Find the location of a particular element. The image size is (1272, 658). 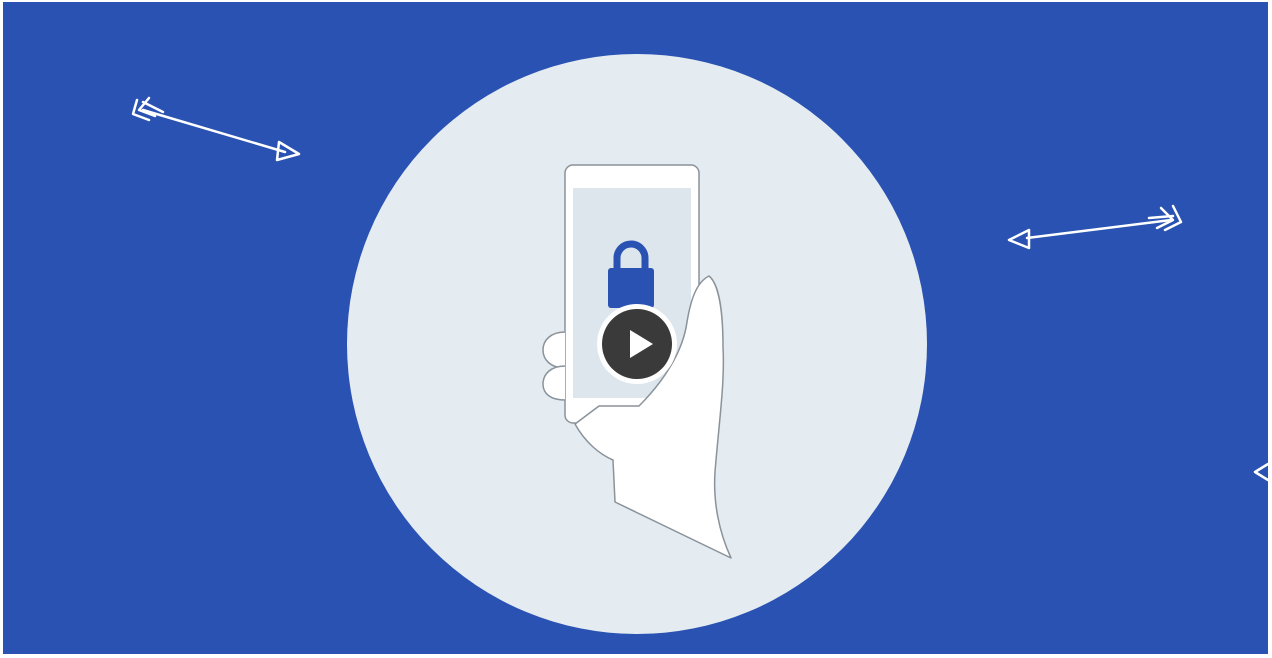

play-button is located at coordinates (637, 344).